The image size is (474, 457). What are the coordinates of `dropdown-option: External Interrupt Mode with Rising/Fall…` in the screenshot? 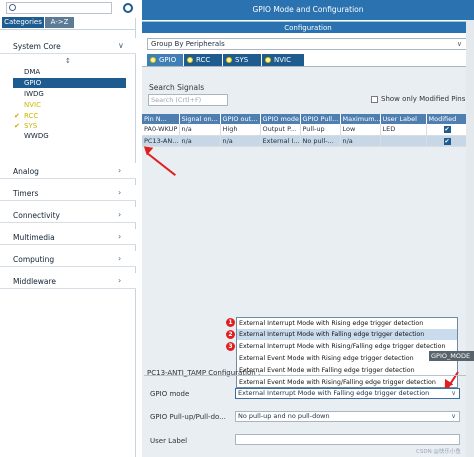 It's located at (347, 346).